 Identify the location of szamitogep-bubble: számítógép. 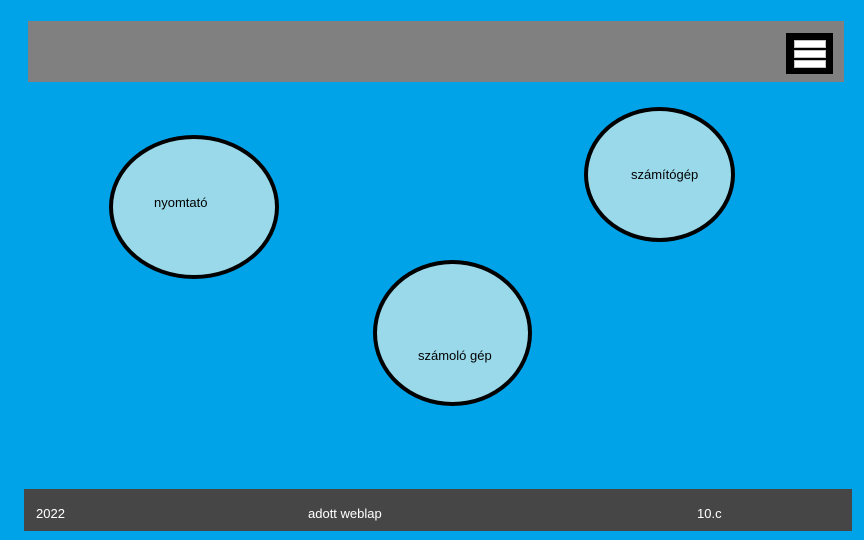
(659, 174).